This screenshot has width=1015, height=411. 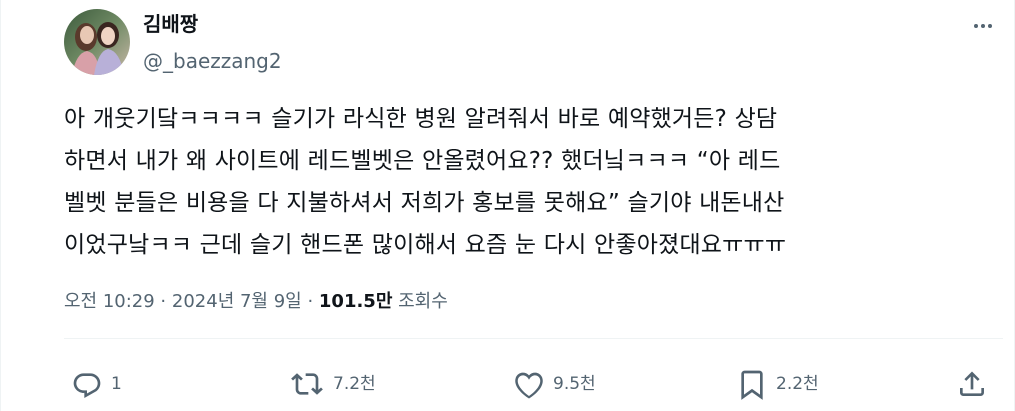 What do you see at coordinates (212, 61) in the screenshot?
I see `user-handle: @_baezzang2` at bounding box center [212, 61].